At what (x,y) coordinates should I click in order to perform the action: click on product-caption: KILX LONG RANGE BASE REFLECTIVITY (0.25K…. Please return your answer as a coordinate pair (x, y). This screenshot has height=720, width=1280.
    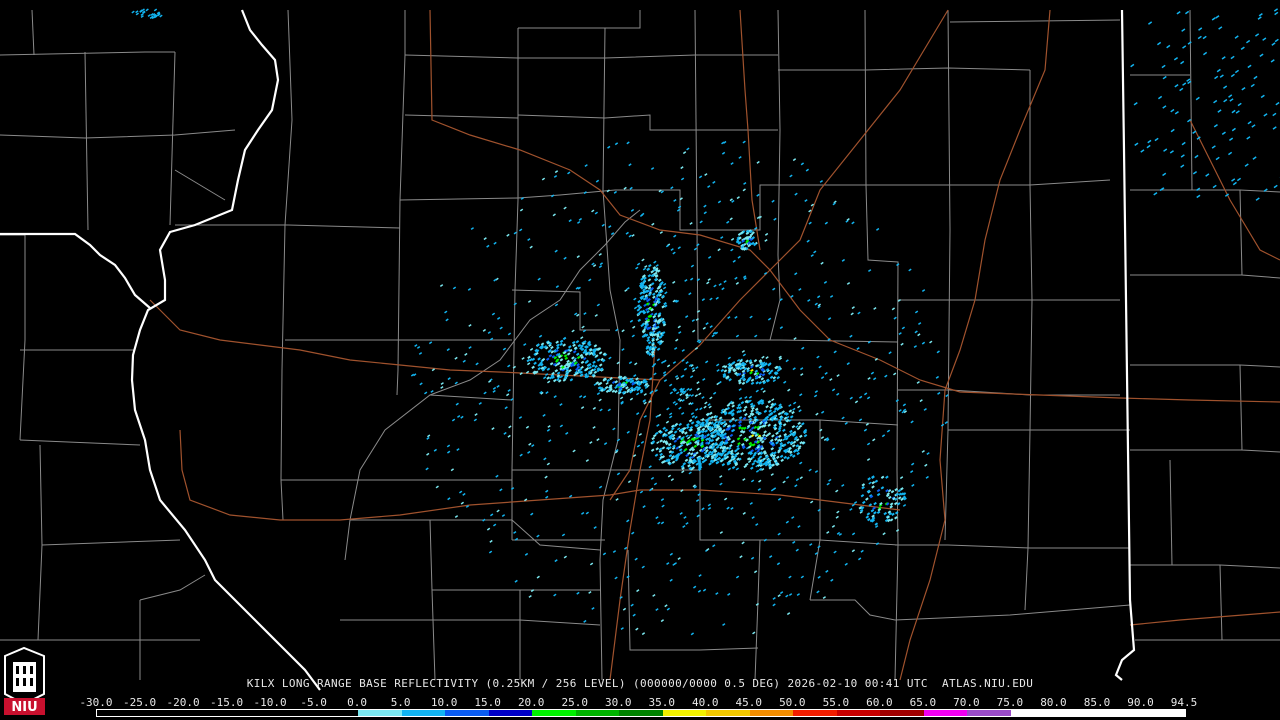
    Looking at the image, I should click on (640, 683).